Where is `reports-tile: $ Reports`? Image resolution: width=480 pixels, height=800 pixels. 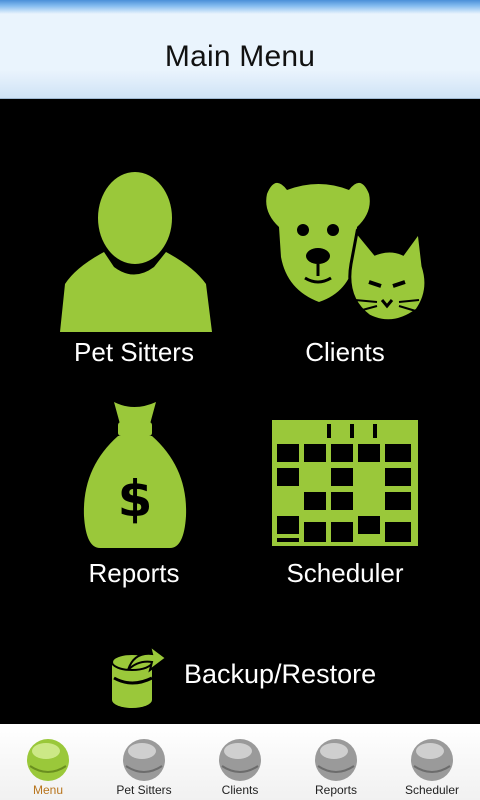
reports-tile: $ Reports is located at coordinates (134, 503).